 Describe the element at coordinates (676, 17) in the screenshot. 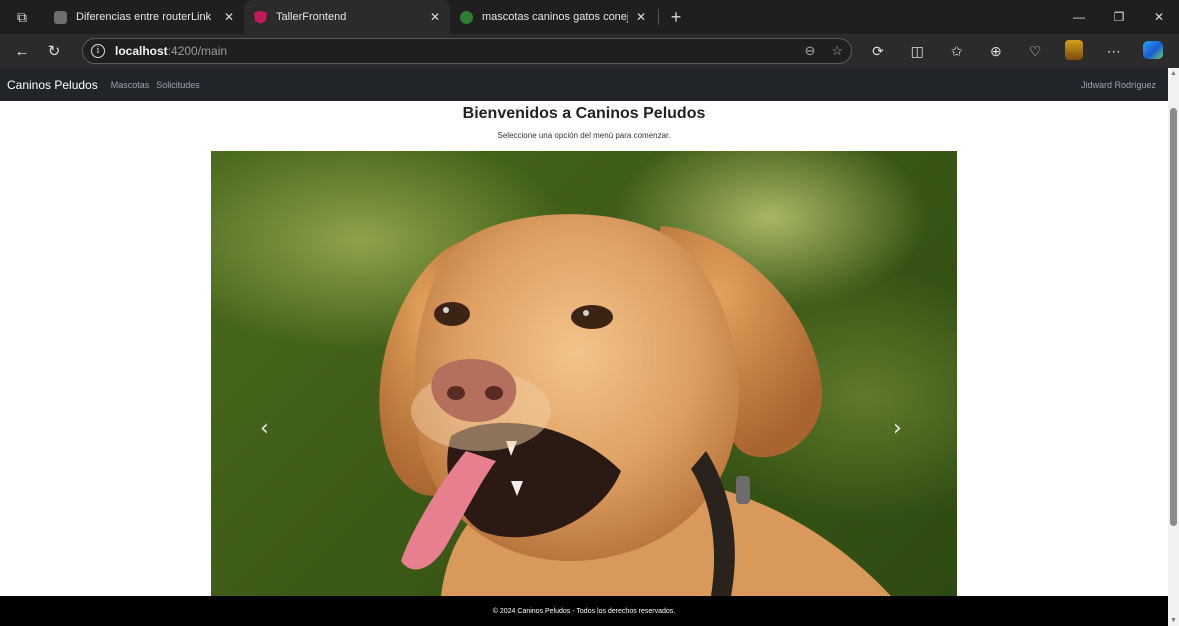

I see `new-tab-icon: +` at that location.